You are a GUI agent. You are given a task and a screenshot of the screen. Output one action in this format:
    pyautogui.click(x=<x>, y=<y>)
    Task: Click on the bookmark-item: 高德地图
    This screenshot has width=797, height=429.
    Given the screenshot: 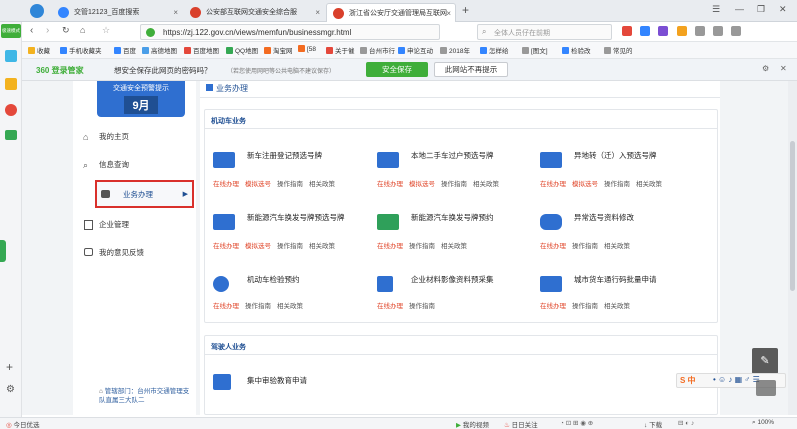 What is the action you would take?
    pyautogui.click(x=159, y=50)
    